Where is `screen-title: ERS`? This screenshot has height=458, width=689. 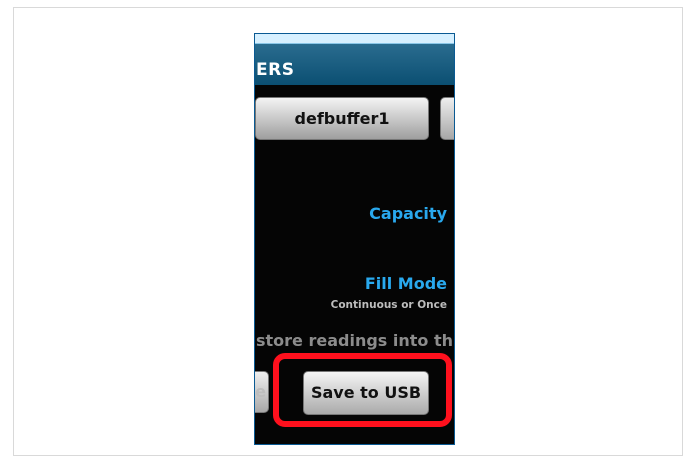
screen-title: ERS is located at coordinates (275, 70).